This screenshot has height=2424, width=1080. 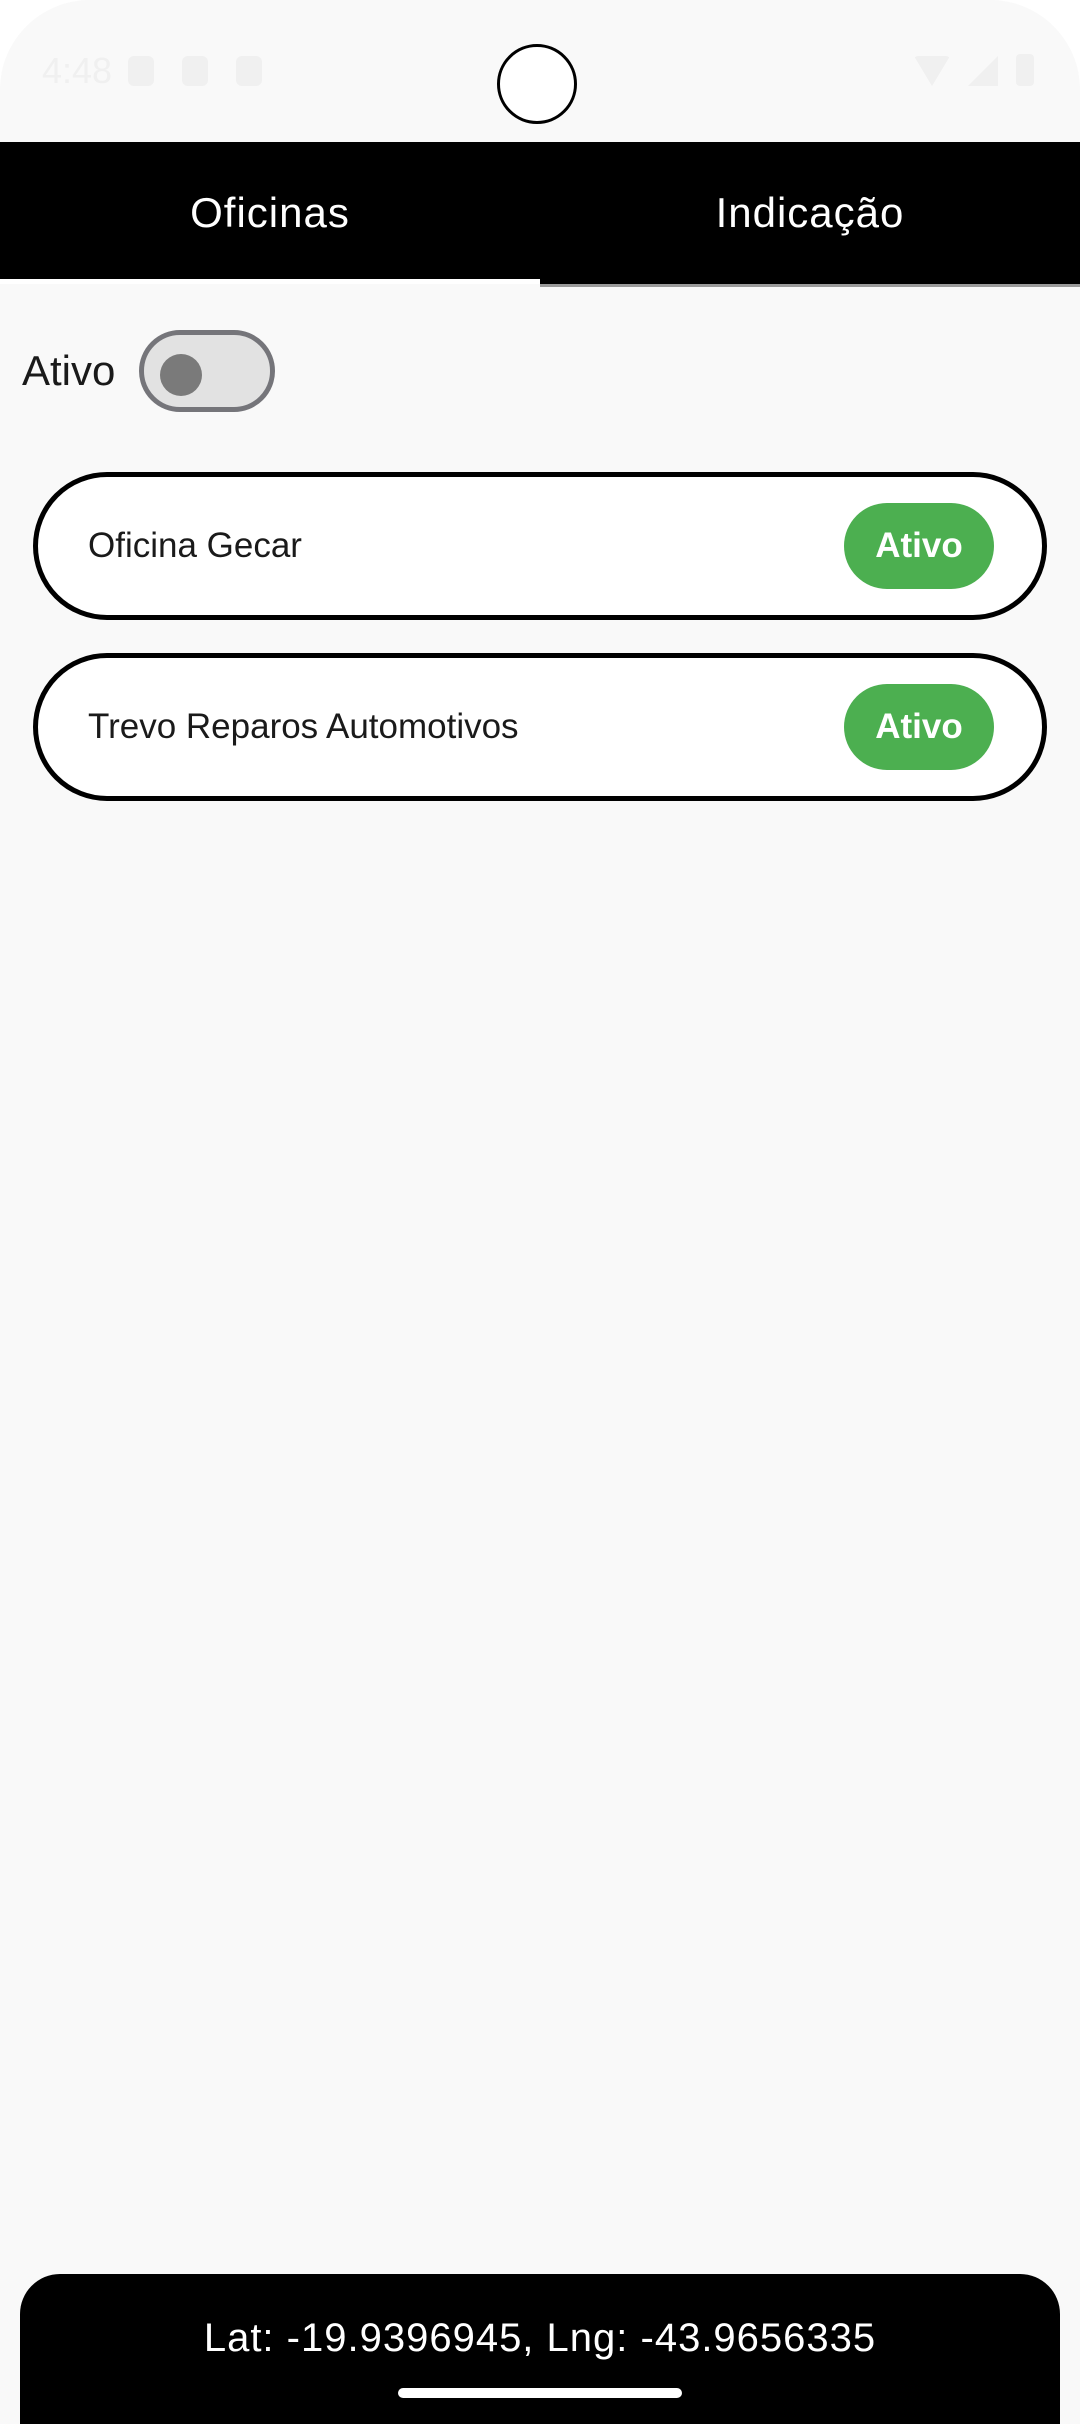 I want to click on shield-icon, so click(x=141, y=71).